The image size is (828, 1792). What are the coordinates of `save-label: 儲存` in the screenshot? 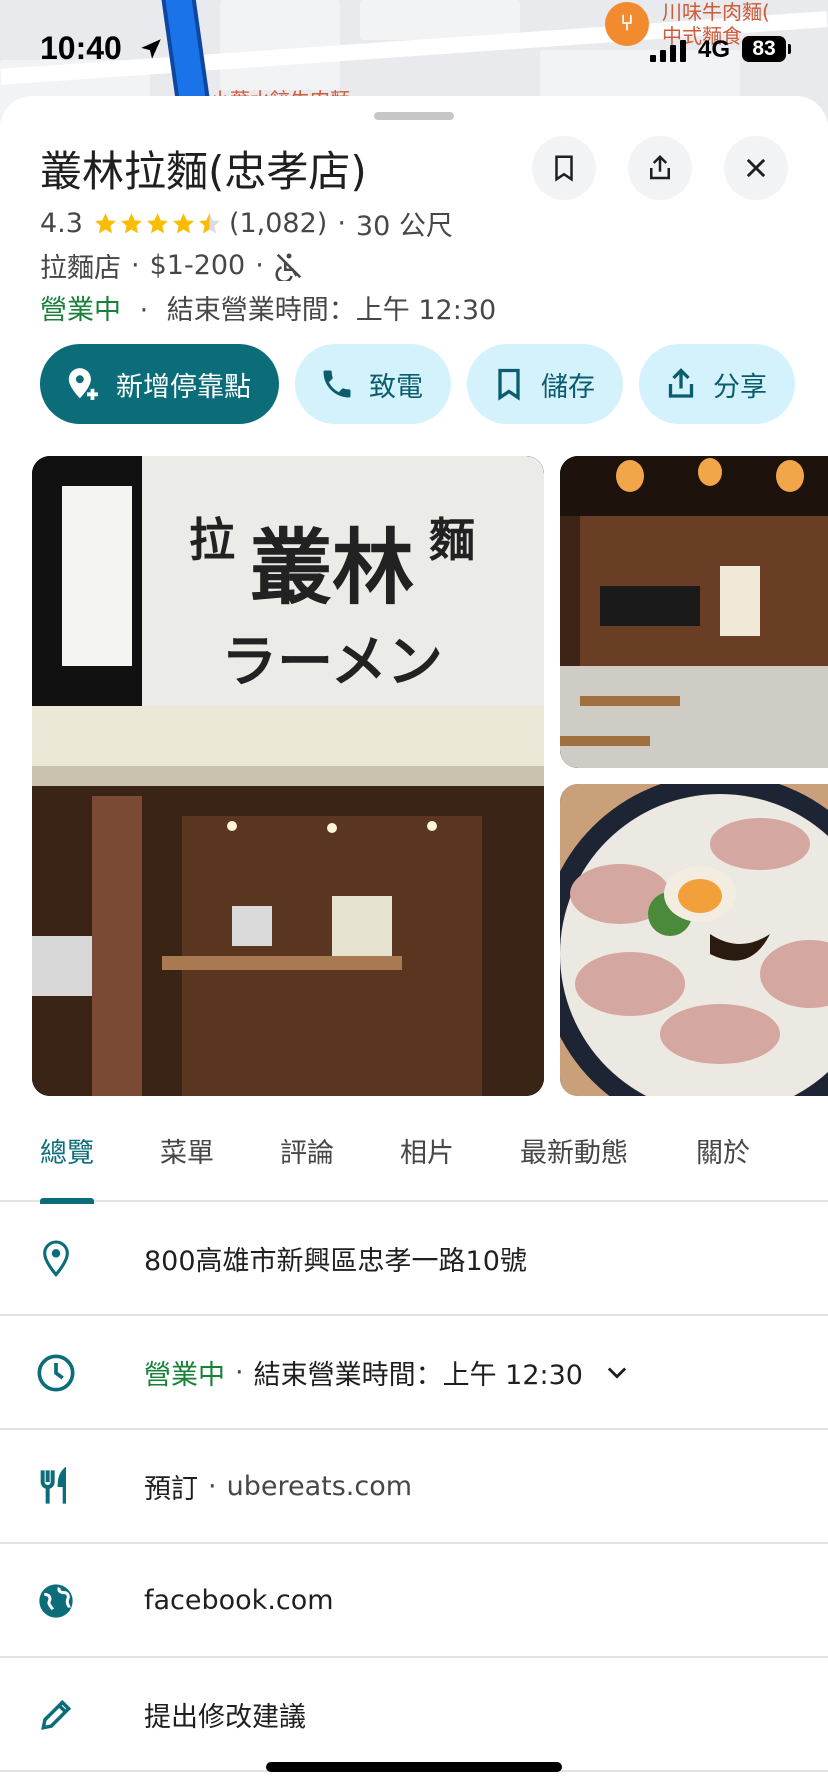 It's located at (568, 387).